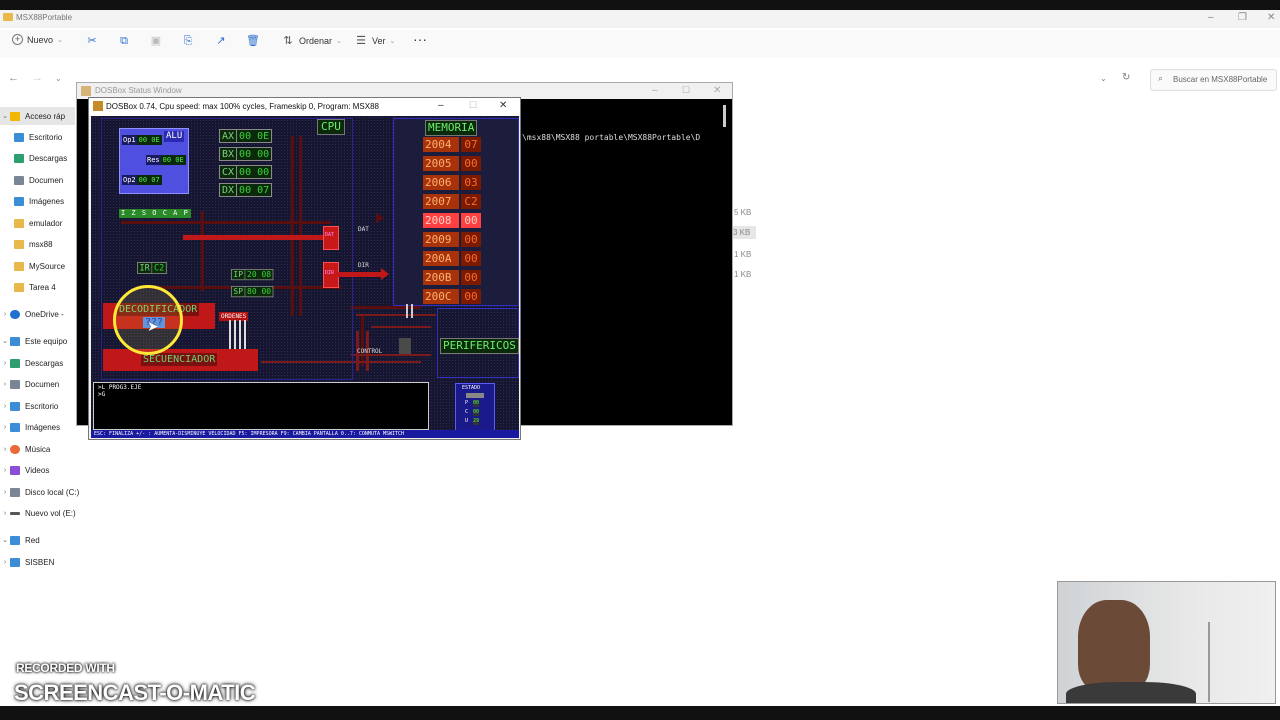 The height and width of the screenshot is (720, 1280). What do you see at coordinates (15, 470) in the screenshot?
I see `video-icon` at bounding box center [15, 470].